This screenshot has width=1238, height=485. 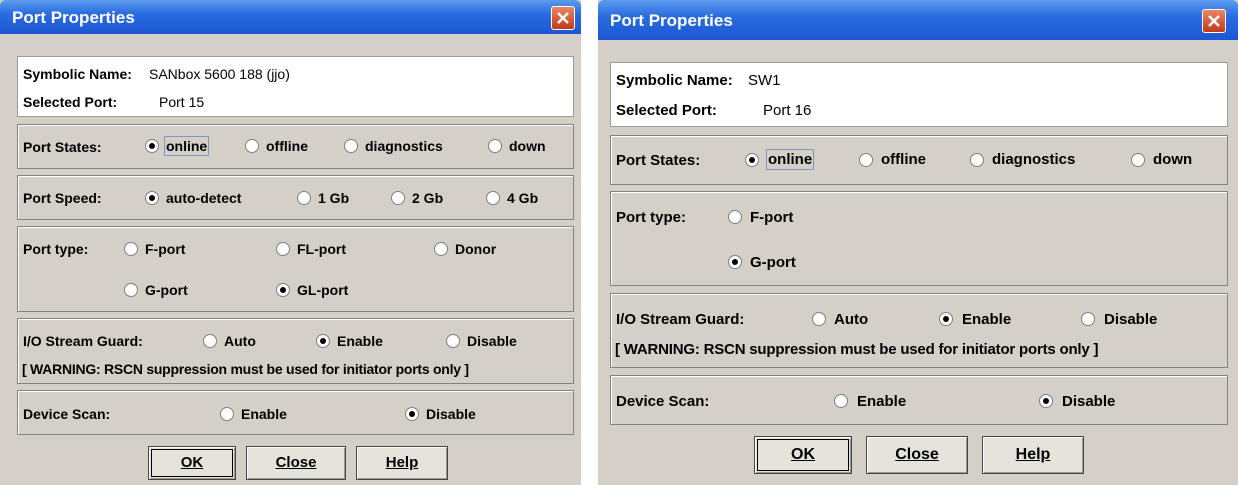 What do you see at coordinates (322, 290) in the screenshot?
I see `port-type-glport-label: GL-port` at bounding box center [322, 290].